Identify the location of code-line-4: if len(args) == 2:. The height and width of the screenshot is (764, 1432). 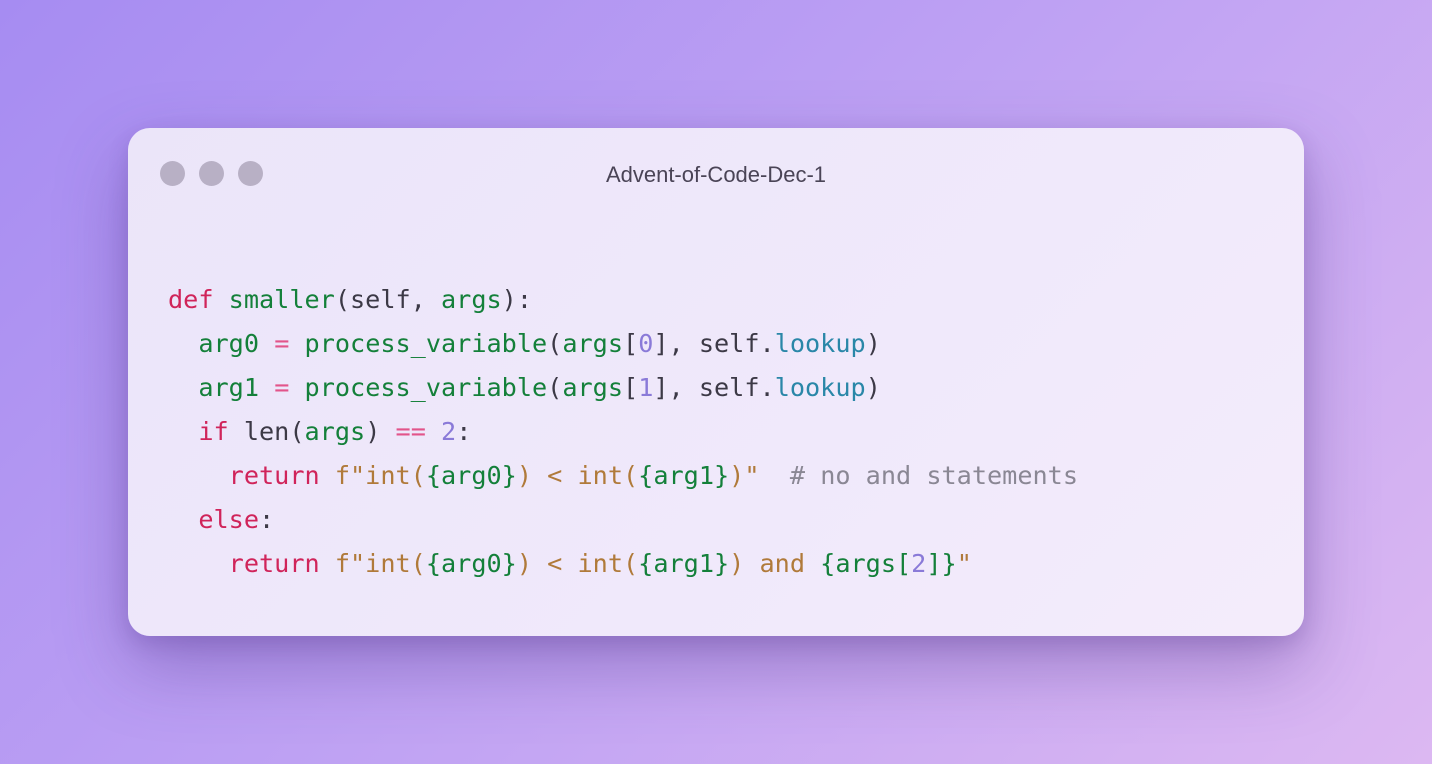
(623, 432).